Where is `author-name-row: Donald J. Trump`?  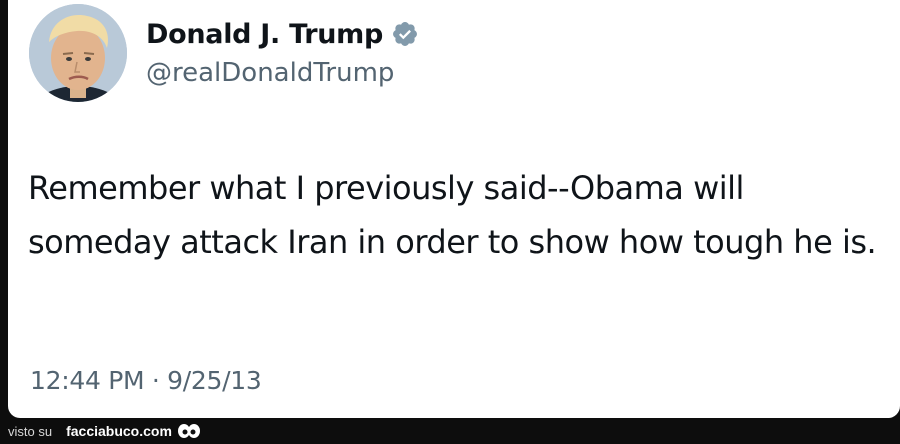
author-name-row: Donald J. Trump is located at coordinates (282, 34).